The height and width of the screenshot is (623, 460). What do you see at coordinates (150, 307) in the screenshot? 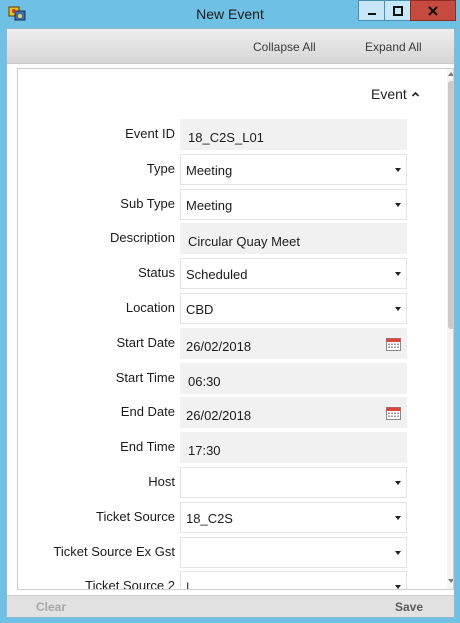
I see `field-label-location: Location` at bounding box center [150, 307].